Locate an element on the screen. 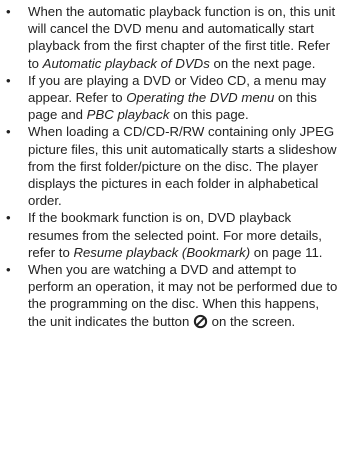 The image size is (342, 460). ref-resume-playback: Resume playback (Bookmark) is located at coordinates (162, 252).